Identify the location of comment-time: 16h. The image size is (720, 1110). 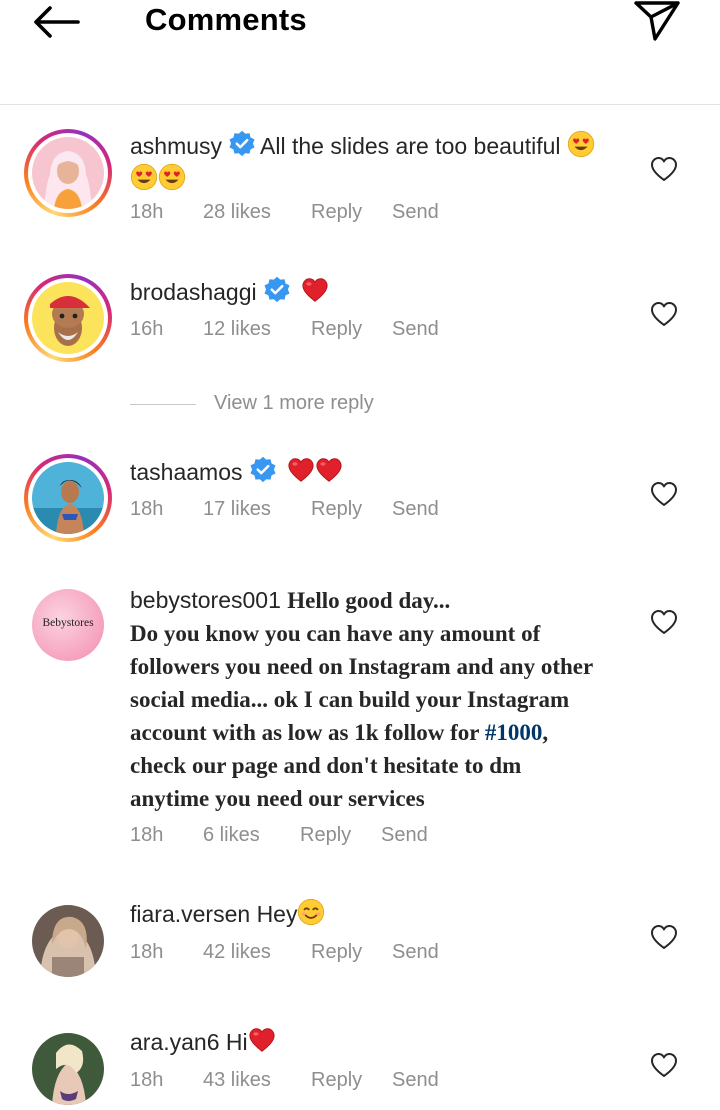
(147, 329).